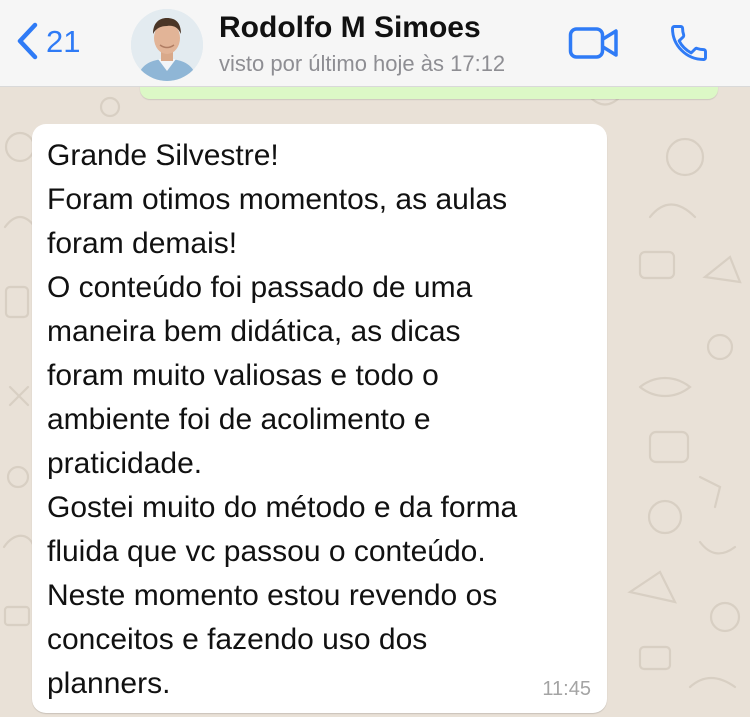 The image size is (750, 717). I want to click on video-camera-icon, so click(593, 43).